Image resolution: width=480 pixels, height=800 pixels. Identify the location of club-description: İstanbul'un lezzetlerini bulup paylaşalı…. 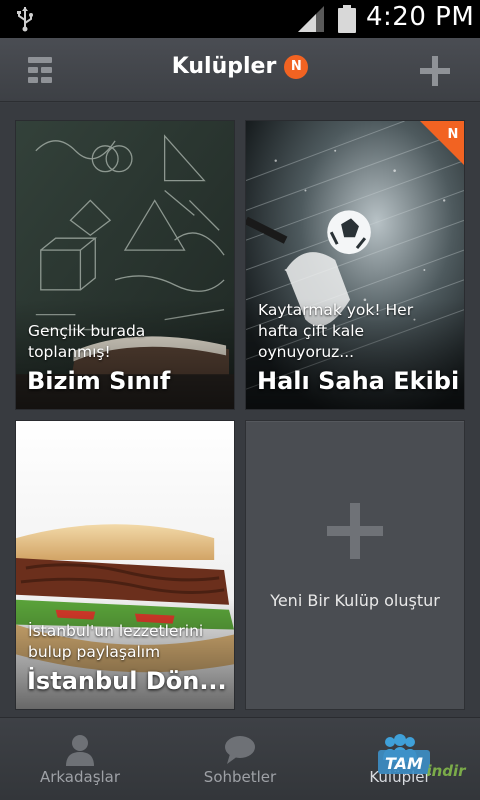
(116, 641).